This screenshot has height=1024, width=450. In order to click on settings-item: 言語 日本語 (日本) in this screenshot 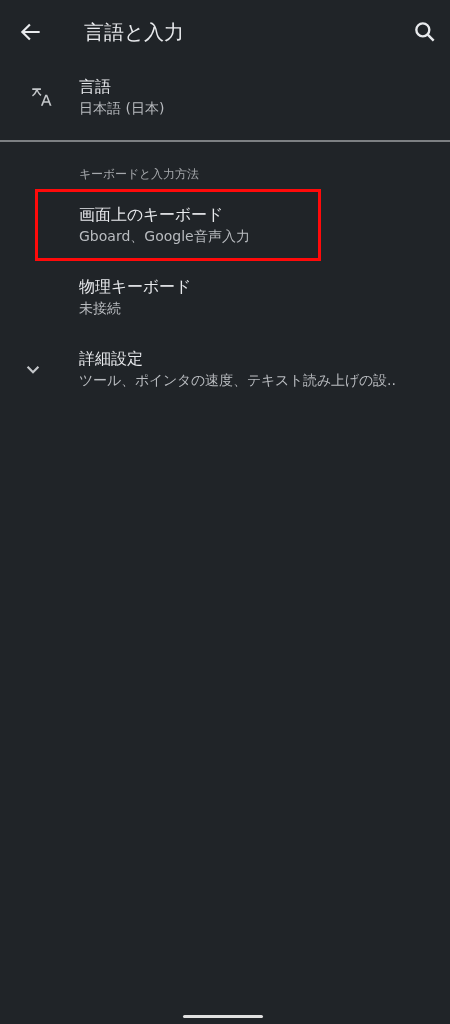, I will do `click(225, 97)`.